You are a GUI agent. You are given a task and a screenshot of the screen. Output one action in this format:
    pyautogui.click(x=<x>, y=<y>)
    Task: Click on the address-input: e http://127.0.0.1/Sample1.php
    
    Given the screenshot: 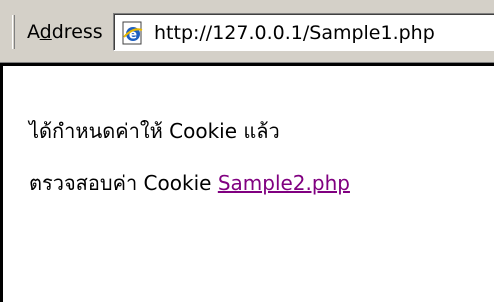 What is the action you would take?
    pyautogui.click(x=303, y=32)
    